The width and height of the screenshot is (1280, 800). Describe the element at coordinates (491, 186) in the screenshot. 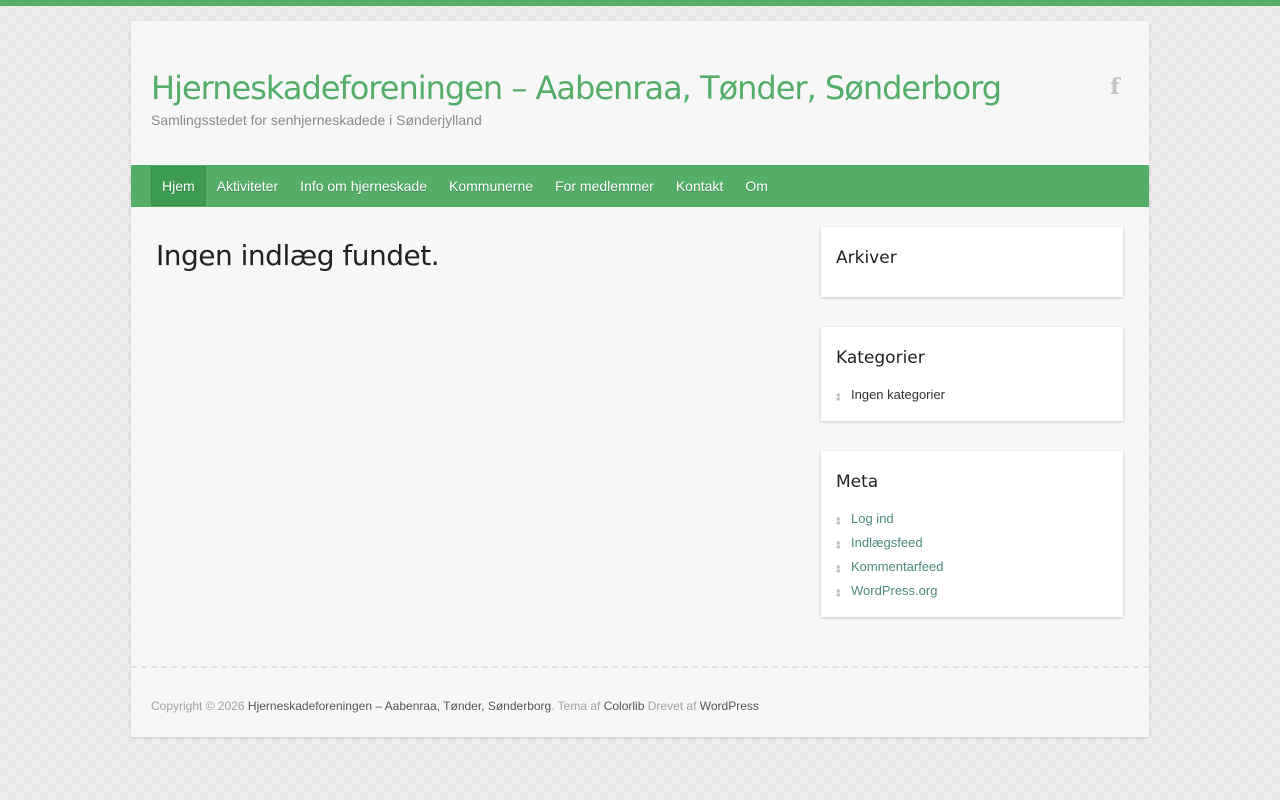

I see `nav-item-kommunerne: Kommunerne` at that location.